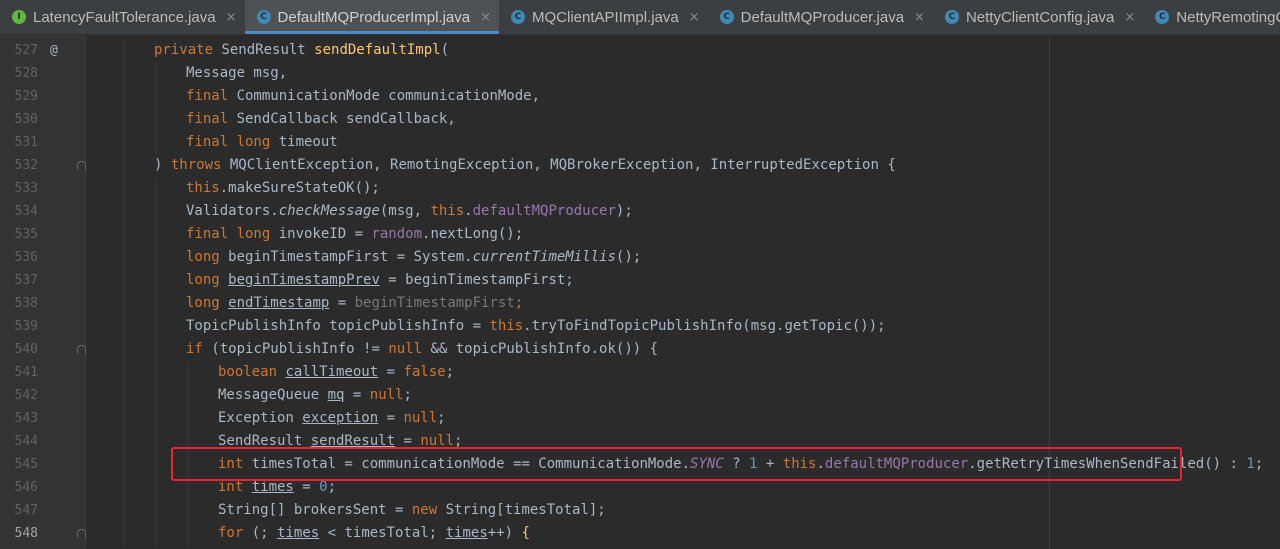 The width and height of the screenshot is (1280, 549). I want to click on code-text: for (; times < timesTotal; times++) {, so click(374, 533).